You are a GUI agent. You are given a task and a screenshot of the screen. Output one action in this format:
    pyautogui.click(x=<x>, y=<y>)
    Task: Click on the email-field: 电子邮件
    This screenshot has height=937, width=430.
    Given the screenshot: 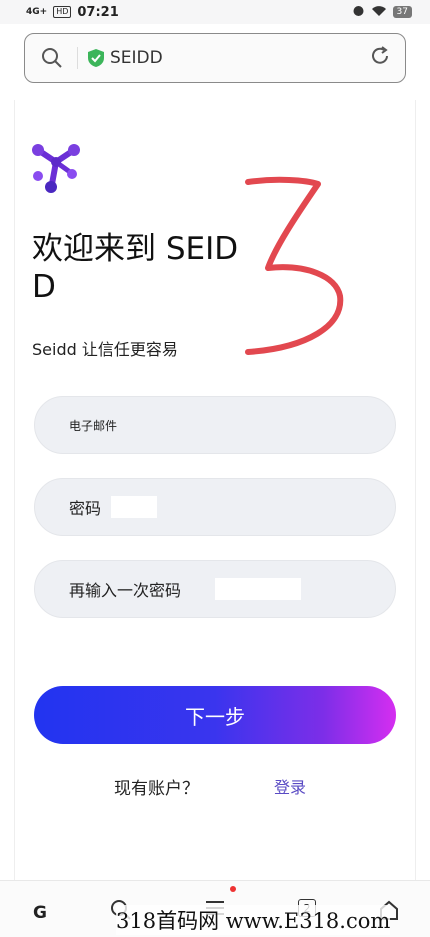 What is the action you would take?
    pyautogui.click(x=215, y=425)
    